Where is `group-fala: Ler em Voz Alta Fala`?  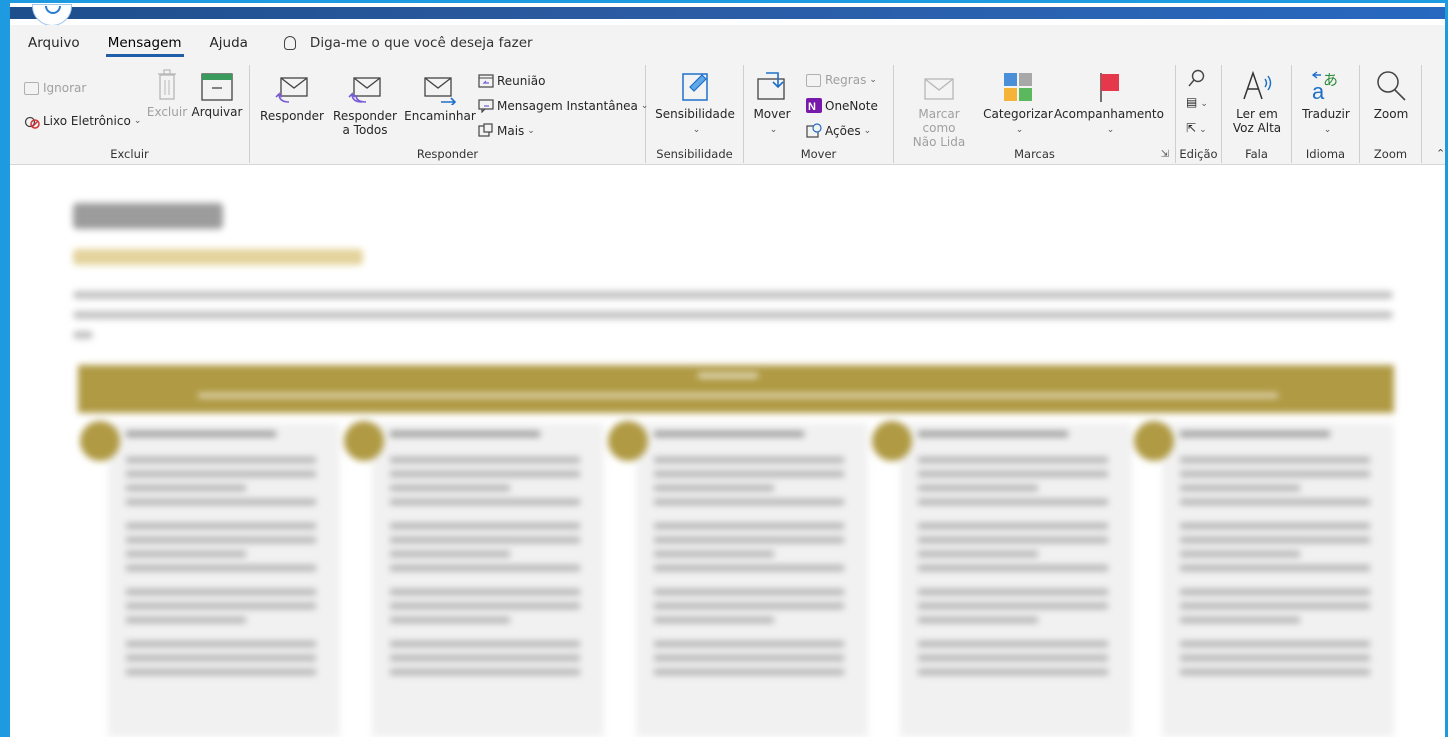
group-fala: Ler em Voz Alta Fala is located at coordinates (1257, 114).